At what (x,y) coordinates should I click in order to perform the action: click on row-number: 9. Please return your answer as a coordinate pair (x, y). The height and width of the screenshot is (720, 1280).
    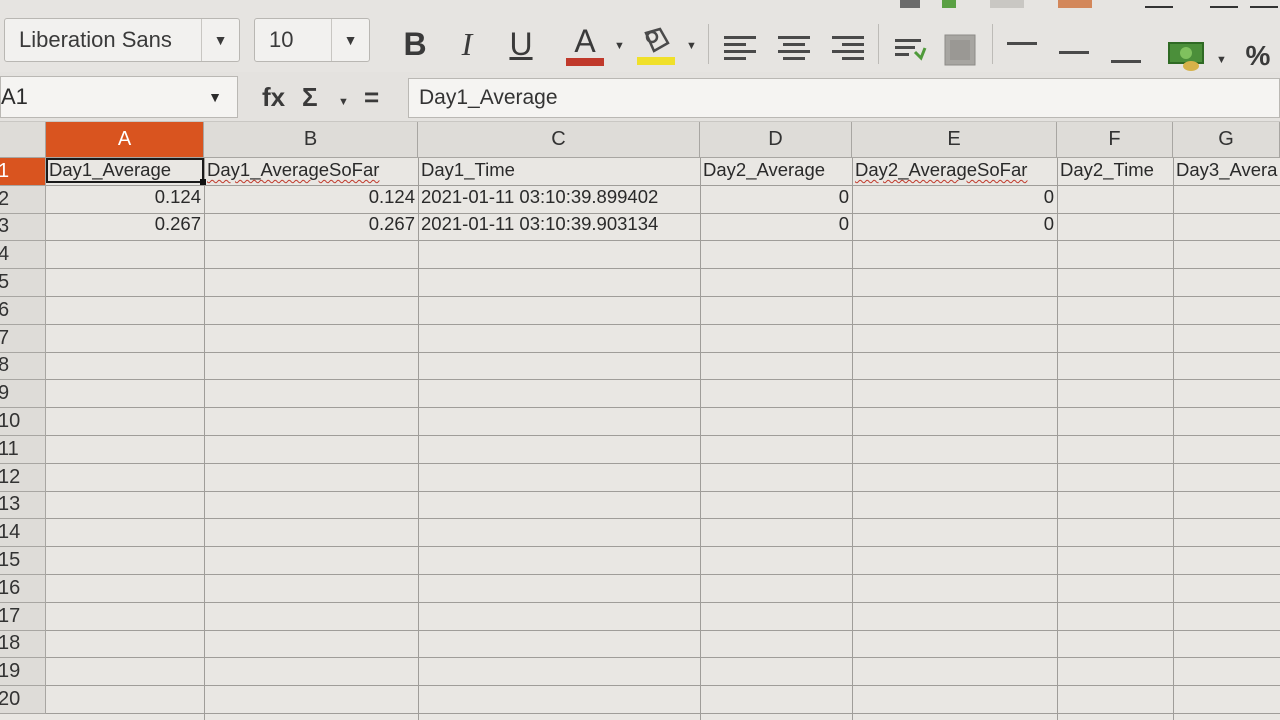
    Looking at the image, I should click on (5, 393).